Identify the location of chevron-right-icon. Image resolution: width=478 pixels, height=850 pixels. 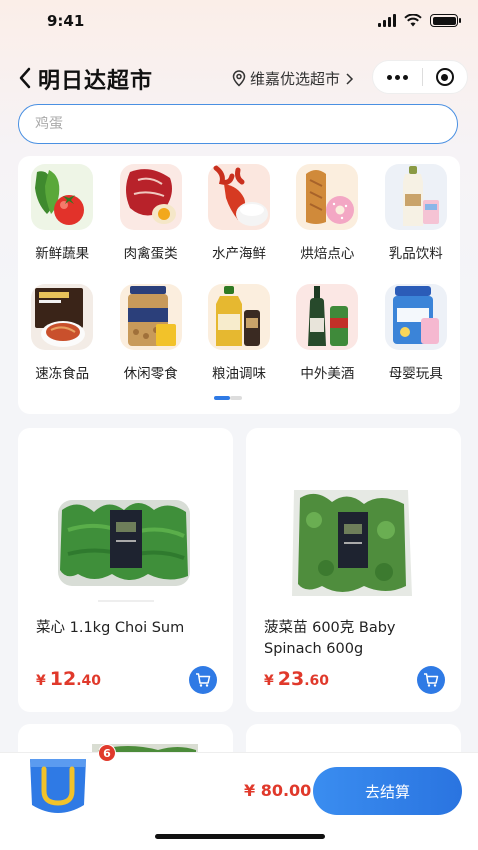
(350, 78).